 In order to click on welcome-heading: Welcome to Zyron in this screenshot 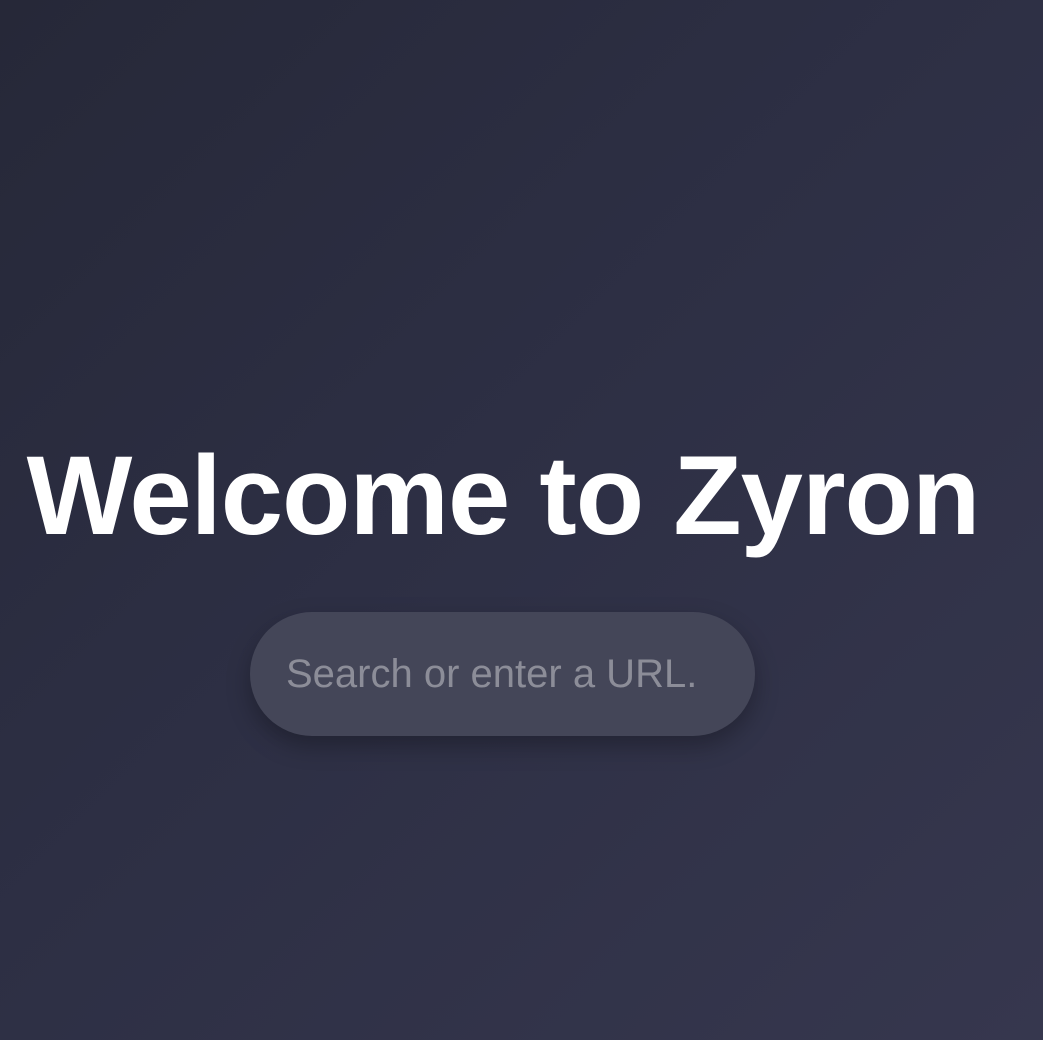, I will do `click(503, 495)`.